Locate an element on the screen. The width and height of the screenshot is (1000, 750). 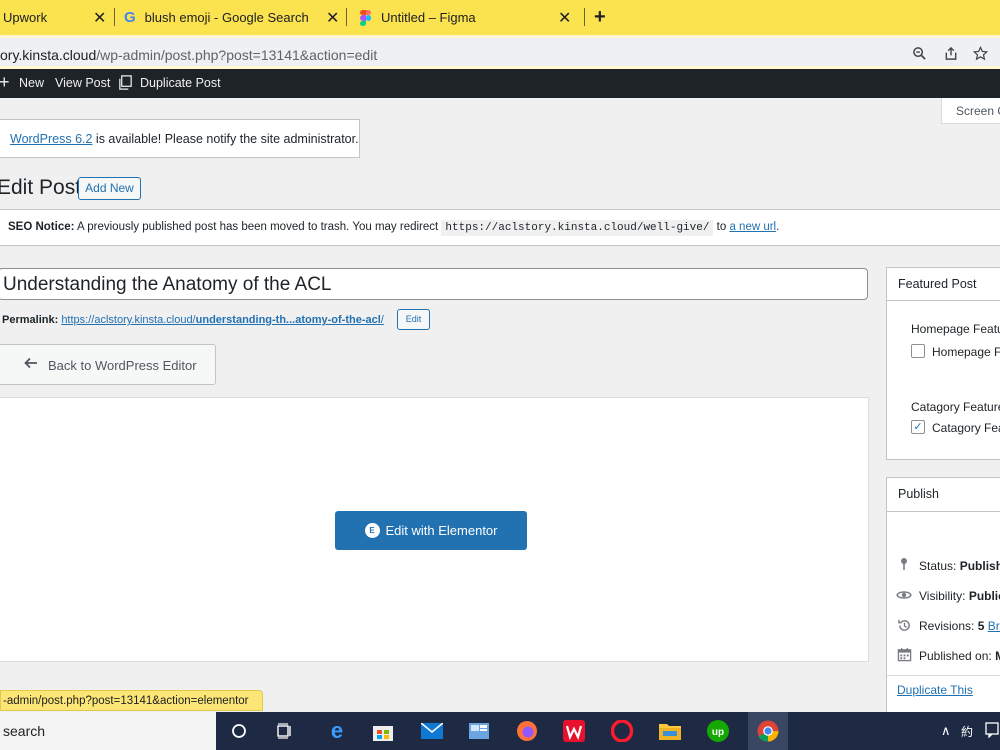
bookmark-star-icon is located at coordinates (980, 55).